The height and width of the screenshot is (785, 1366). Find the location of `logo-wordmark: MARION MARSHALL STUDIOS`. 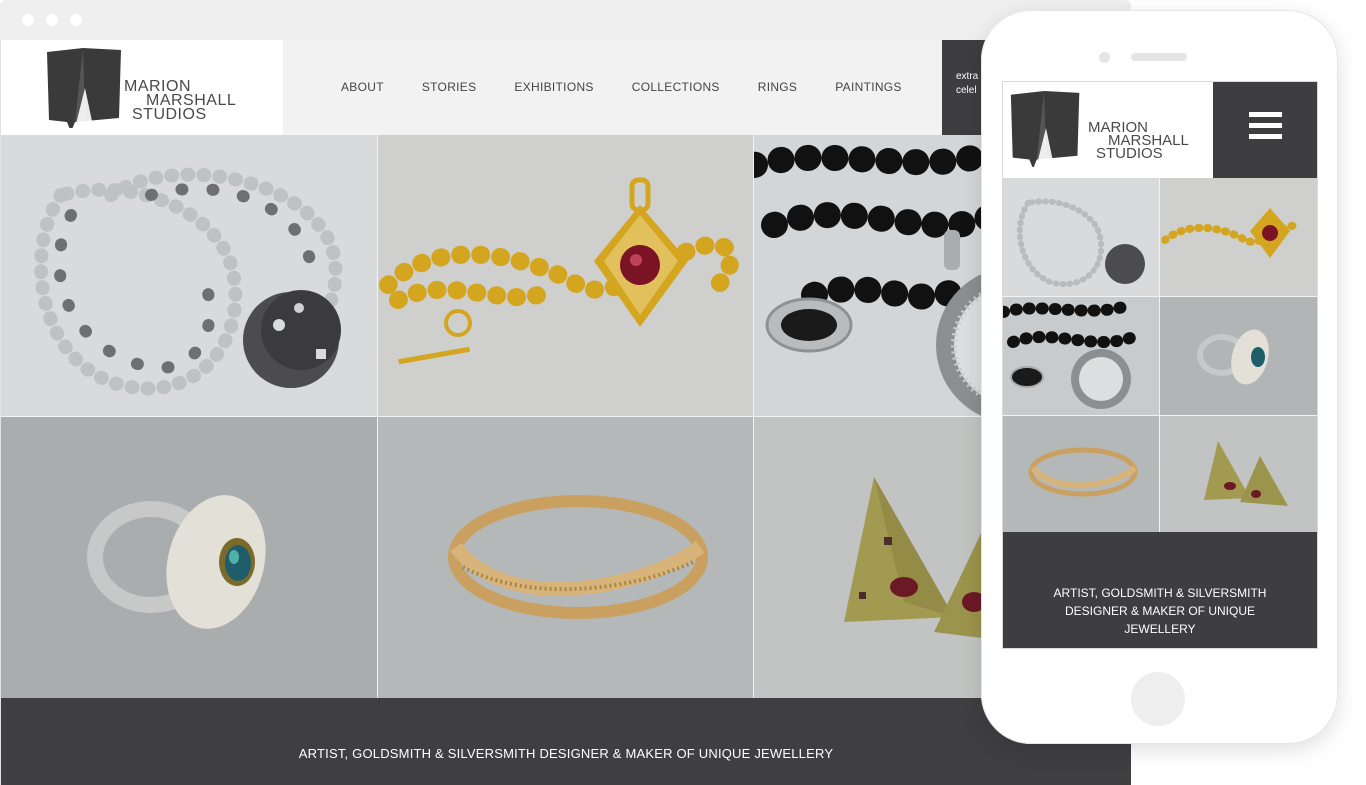

logo-wordmark: MARION MARSHALL STUDIOS is located at coordinates (180, 101).